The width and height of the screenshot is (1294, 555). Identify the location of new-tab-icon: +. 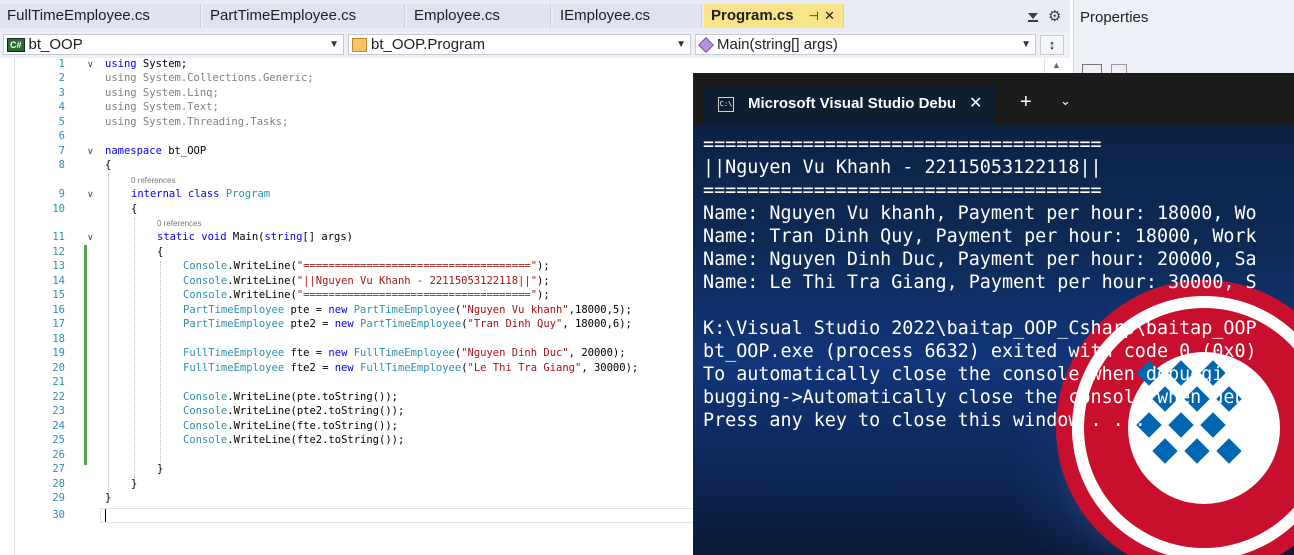
(1026, 102).